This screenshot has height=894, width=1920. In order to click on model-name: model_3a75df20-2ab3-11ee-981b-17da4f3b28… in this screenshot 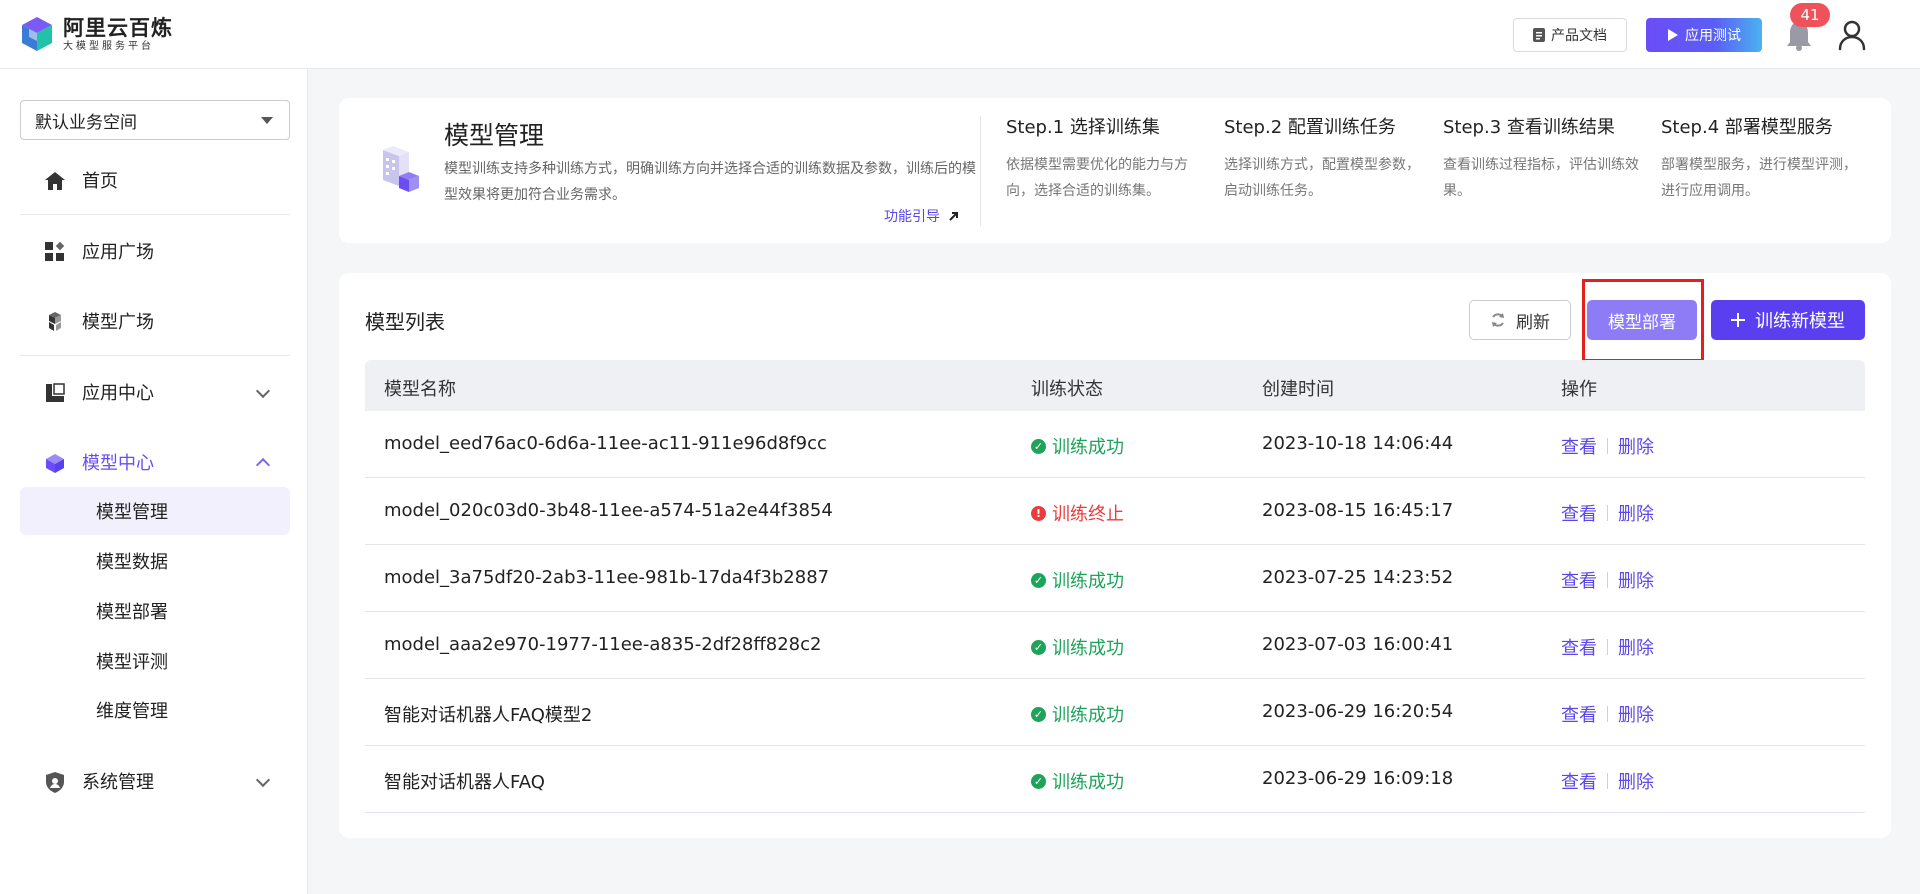, I will do `click(607, 577)`.